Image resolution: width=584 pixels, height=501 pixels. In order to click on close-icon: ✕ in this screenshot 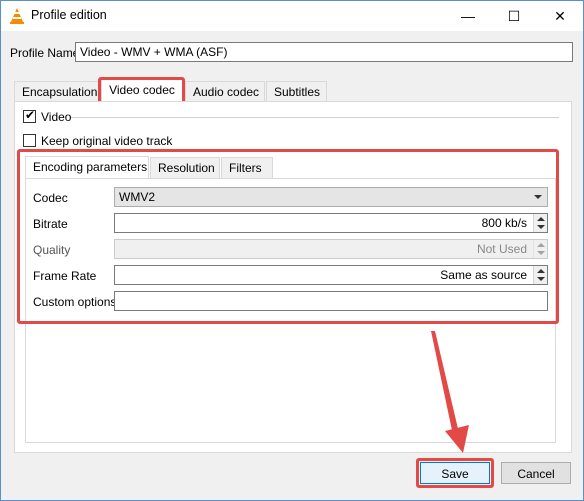, I will do `click(560, 15)`.